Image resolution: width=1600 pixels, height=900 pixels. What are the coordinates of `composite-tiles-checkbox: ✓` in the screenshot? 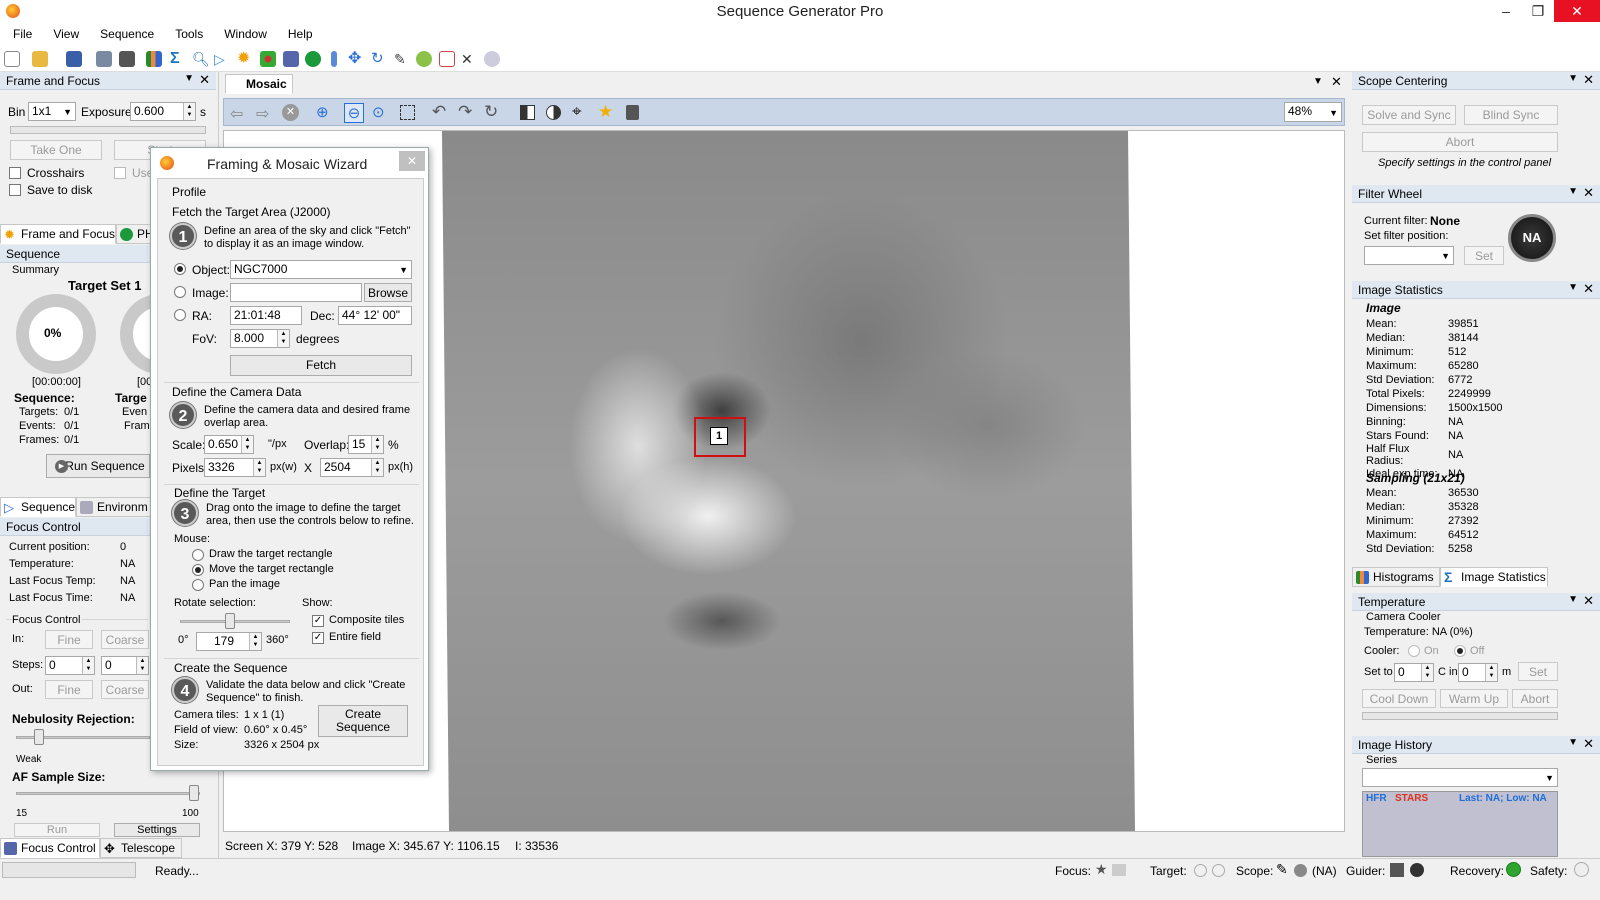 It's located at (318, 621).